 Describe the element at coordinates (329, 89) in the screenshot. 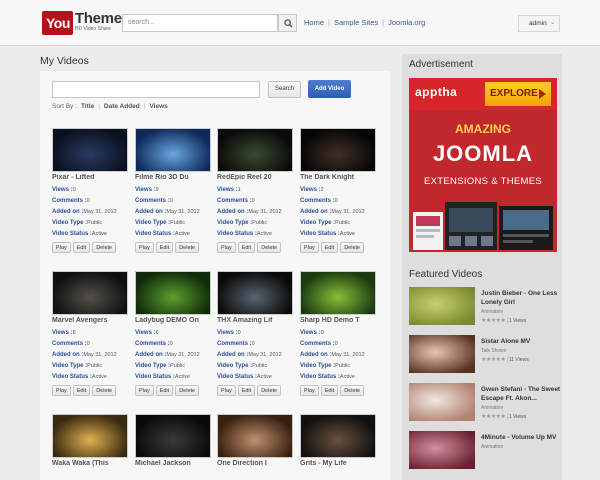

I see `add-video-button: Add Video` at that location.